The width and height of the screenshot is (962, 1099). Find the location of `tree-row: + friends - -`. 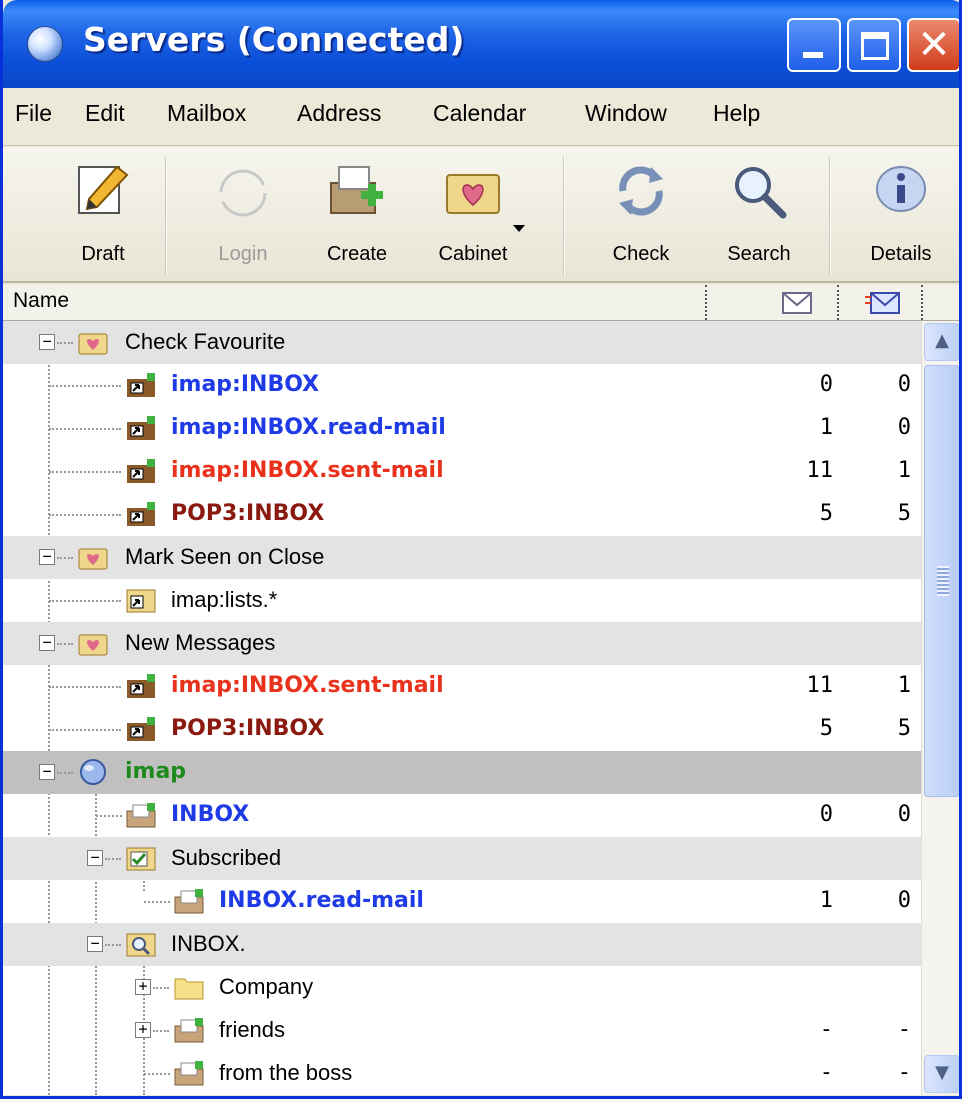

tree-row: + friends - - is located at coordinates (462, 1030).